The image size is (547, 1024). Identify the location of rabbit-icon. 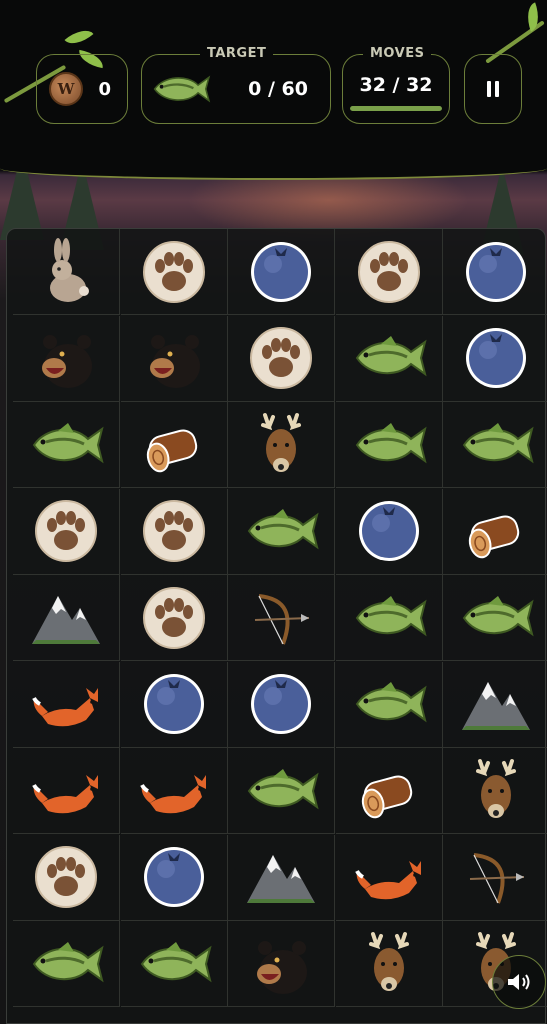
(69, 269).